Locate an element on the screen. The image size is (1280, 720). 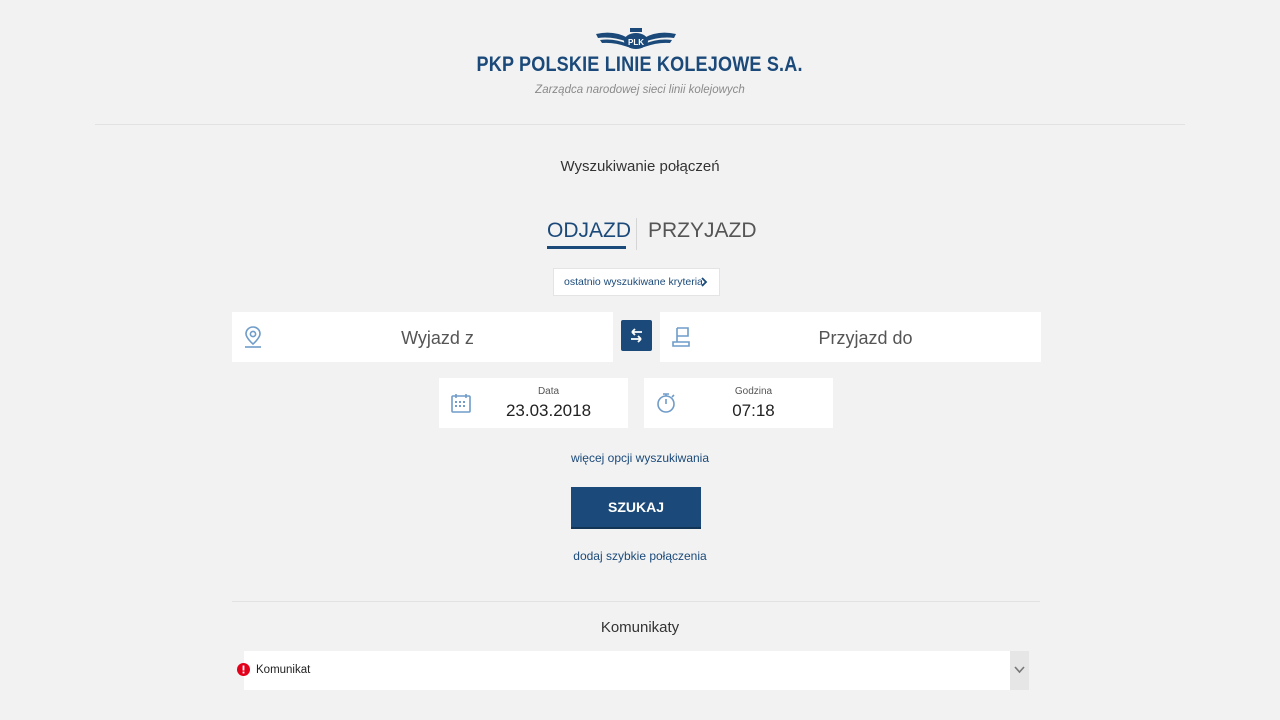
notice-label: Komunikat is located at coordinates (283, 670).